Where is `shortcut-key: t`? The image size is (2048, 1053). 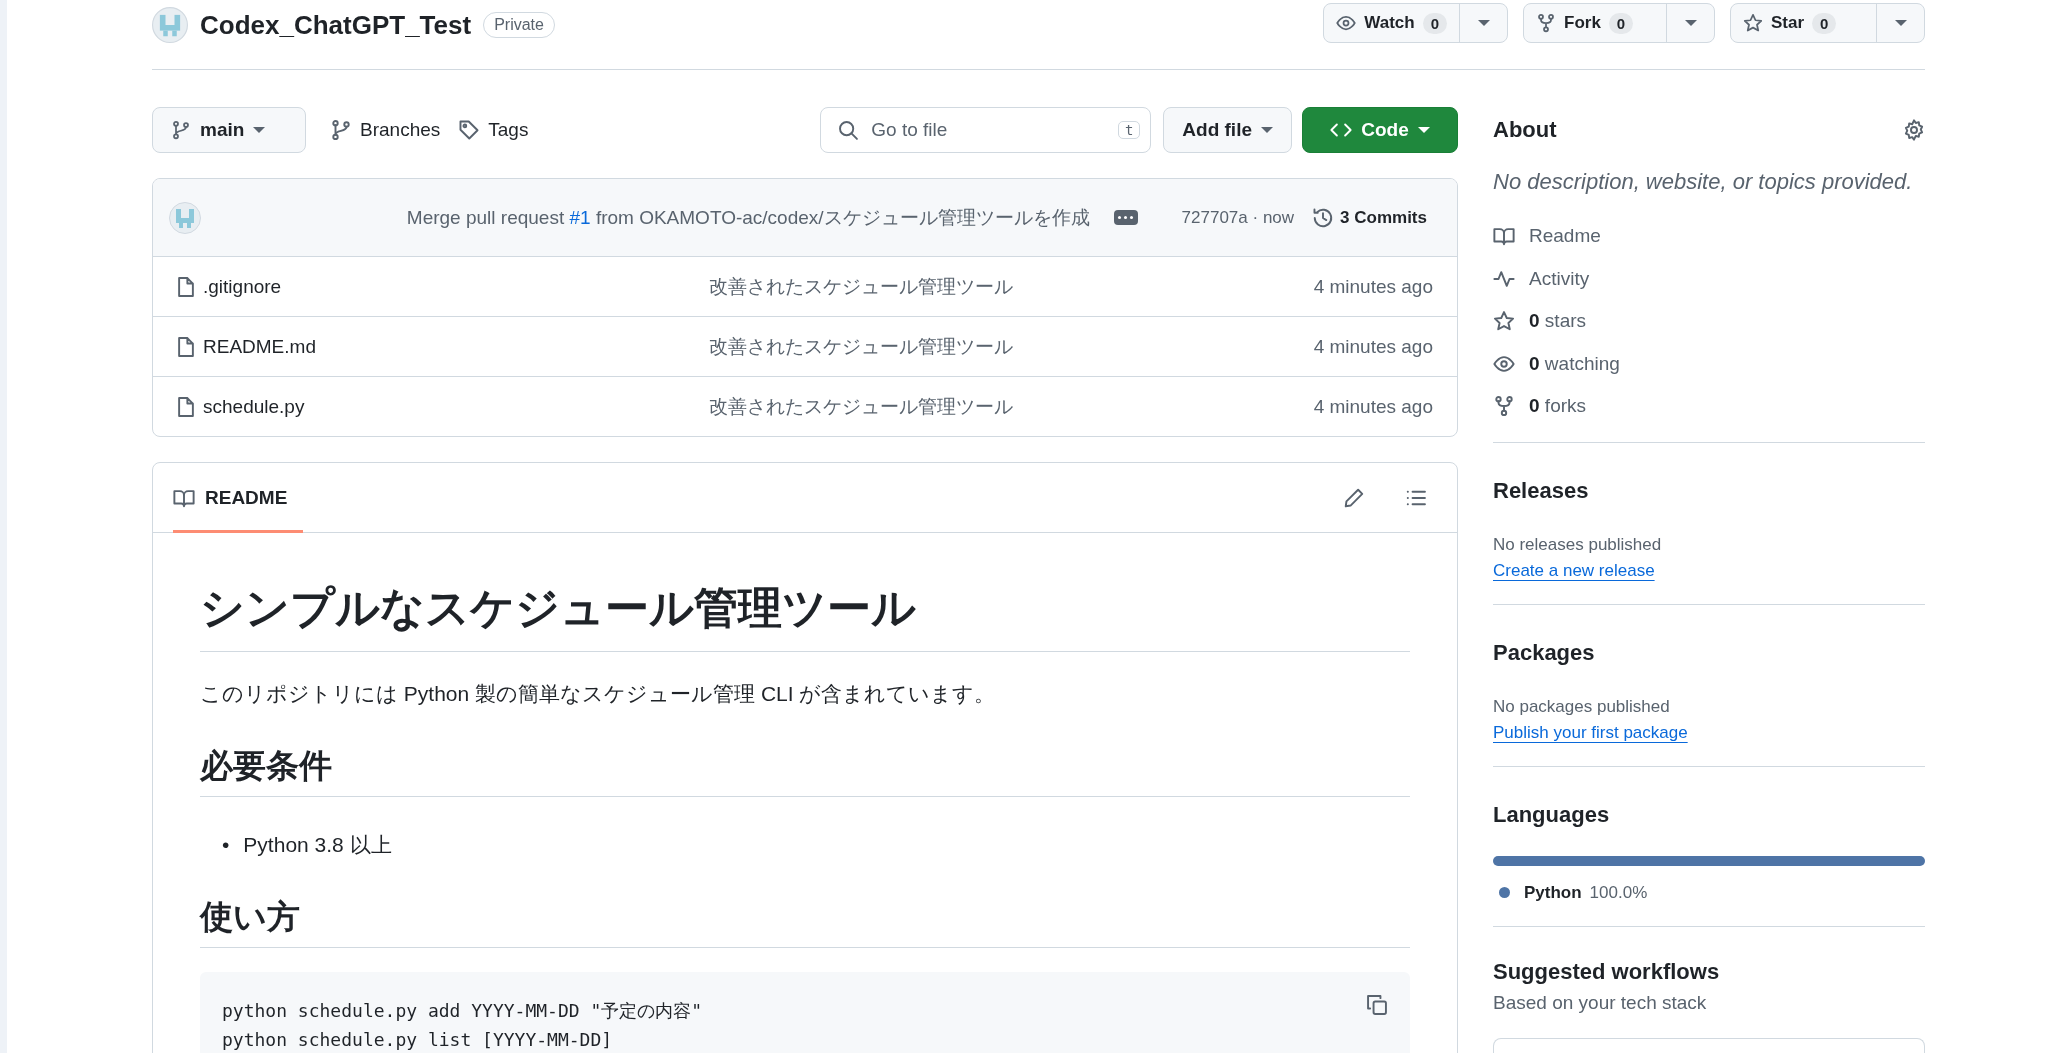
shortcut-key: t is located at coordinates (1129, 130).